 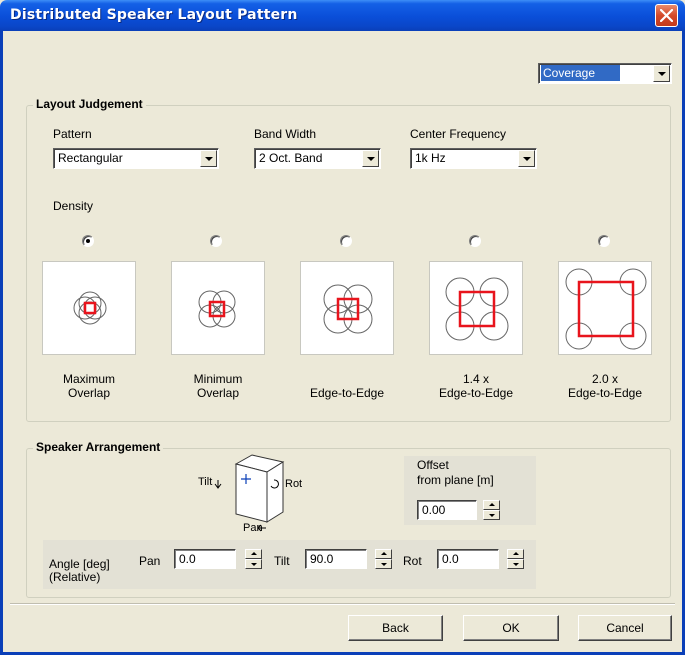 I want to click on caption-2-0x-edge-to-edge: 2.0 x Edge-to-Edge, so click(x=605, y=386).